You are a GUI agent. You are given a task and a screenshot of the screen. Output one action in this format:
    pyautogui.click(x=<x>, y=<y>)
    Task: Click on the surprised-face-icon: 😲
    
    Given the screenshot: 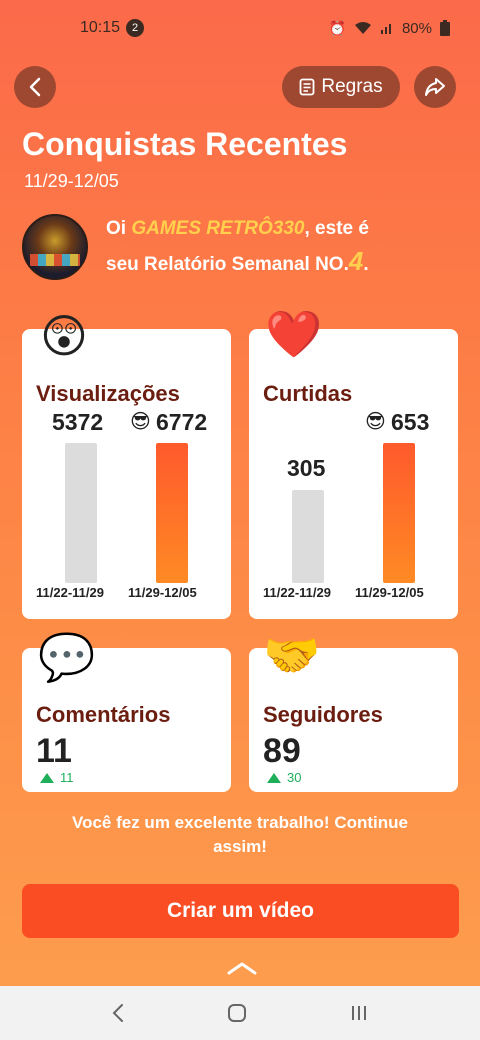 What is the action you would take?
    pyautogui.click(x=64, y=336)
    